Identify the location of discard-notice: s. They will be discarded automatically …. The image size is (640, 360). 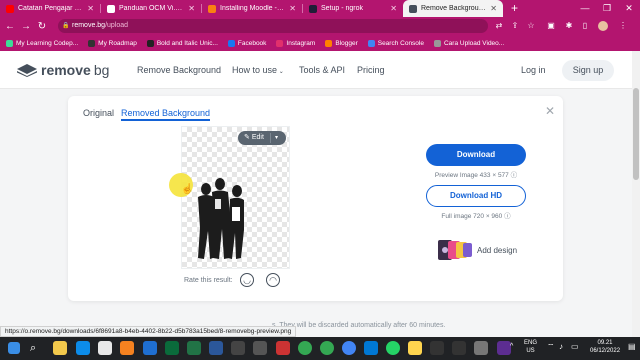
(359, 325).